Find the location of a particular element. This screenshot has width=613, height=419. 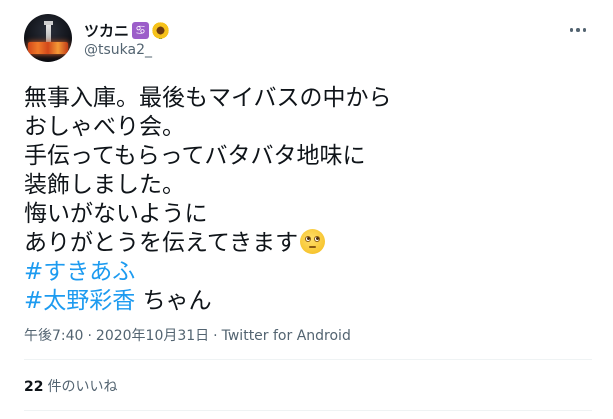

hashtag-link: #太野彩香 is located at coordinates (79, 301).